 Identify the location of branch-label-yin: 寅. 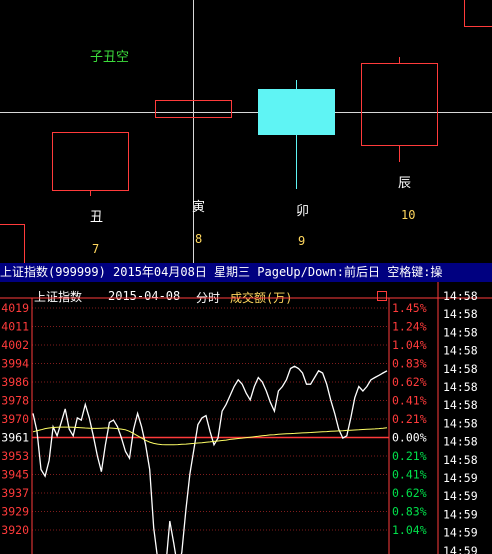
(199, 207).